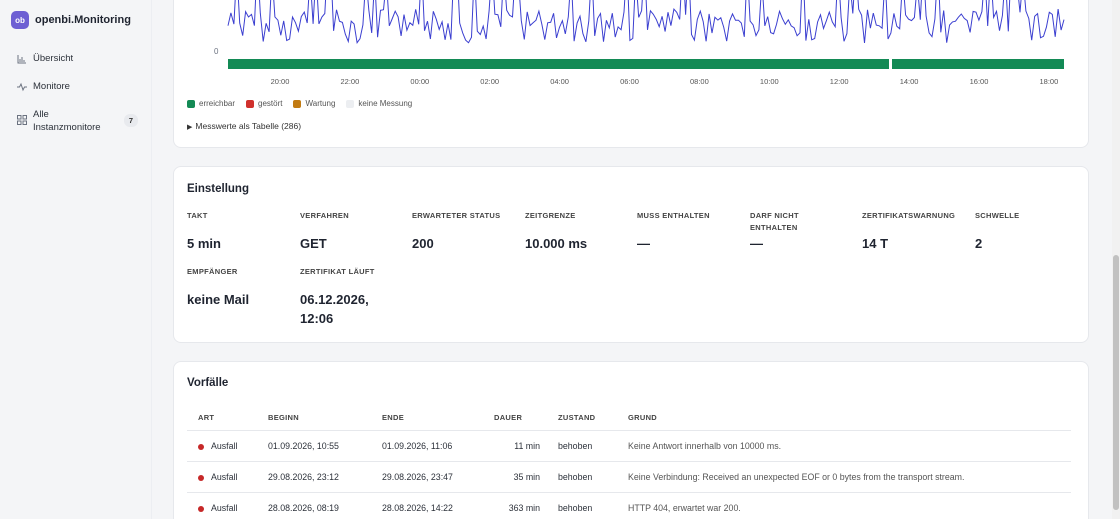  What do you see at coordinates (79, 86) in the screenshot?
I see `sidebar-item-monitore: Monitore` at bounding box center [79, 86].